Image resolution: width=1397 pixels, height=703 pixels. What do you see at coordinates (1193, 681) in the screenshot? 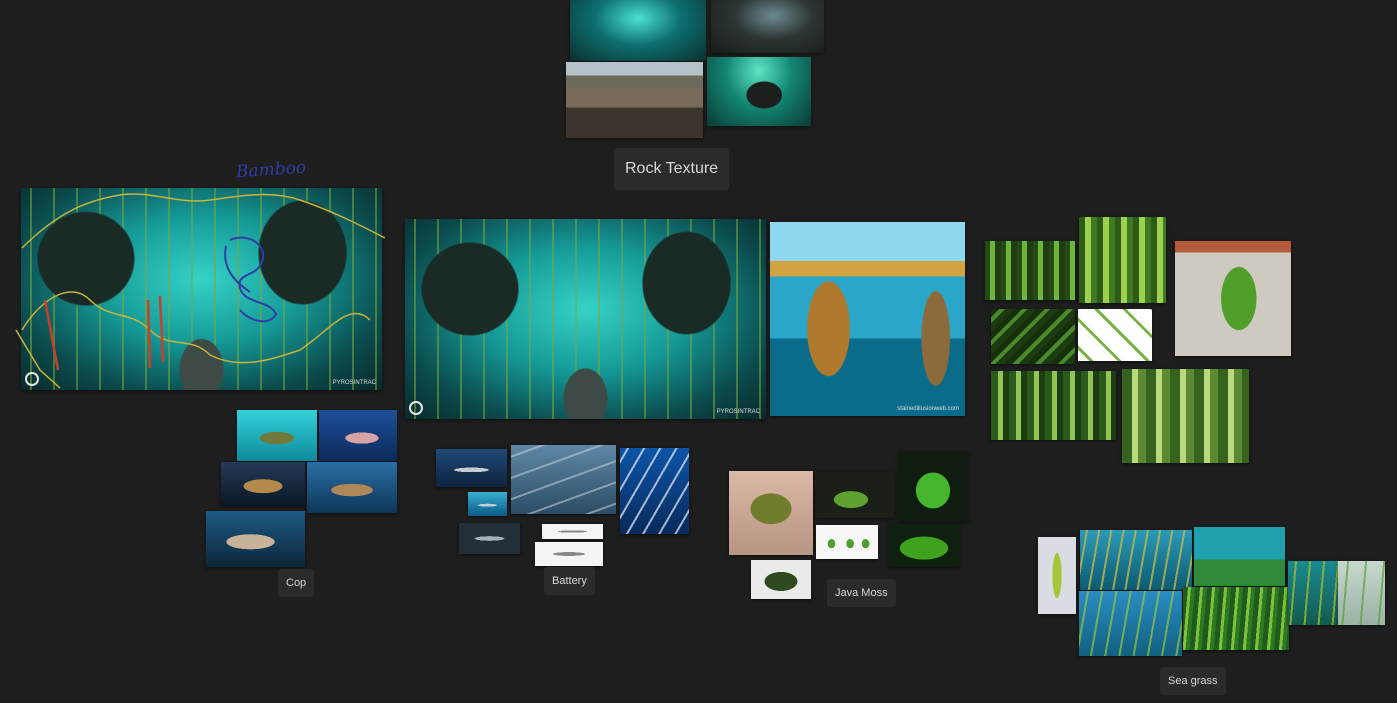
I see `group-label-sea-grass: Sea grass` at bounding box center [1193, 681].